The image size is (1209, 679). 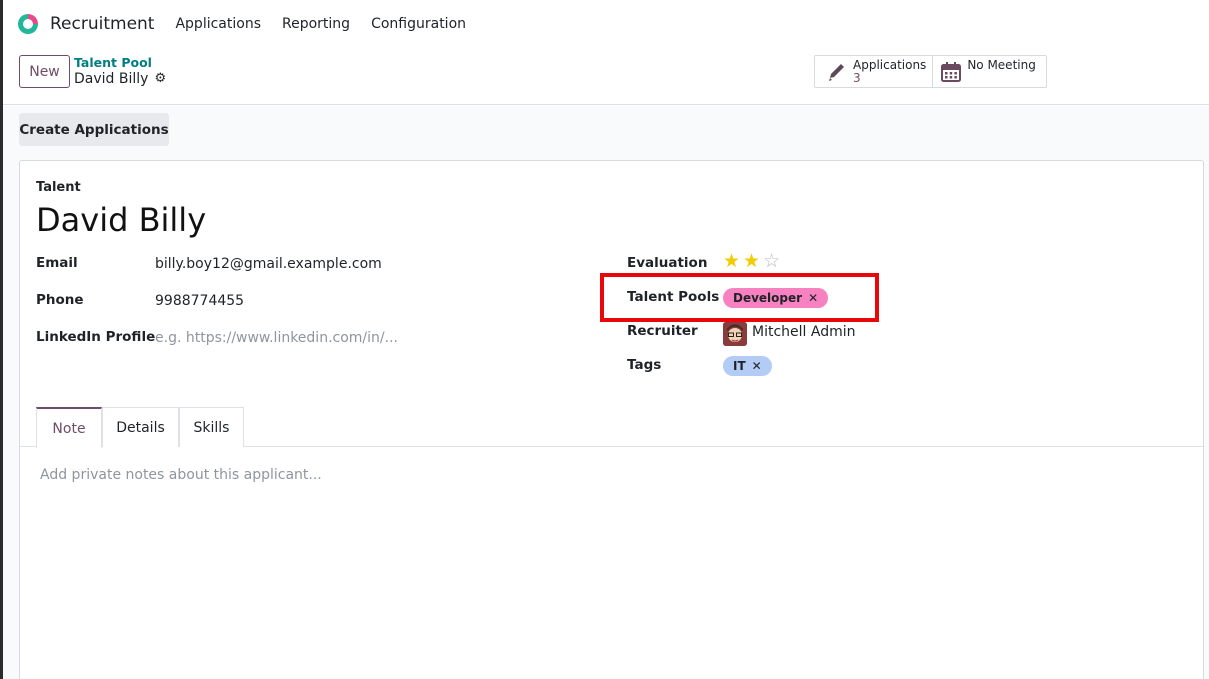 I want to click on recruiter-avatar-icon, so click(x=735, y=334).